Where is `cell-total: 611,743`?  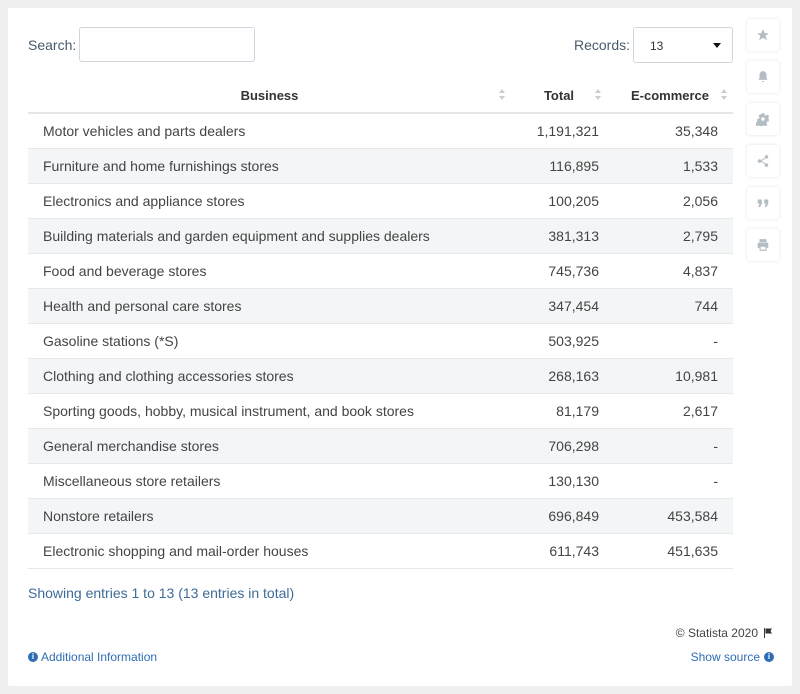
cell-total: 611,743 is located at coordinates (559, 551).